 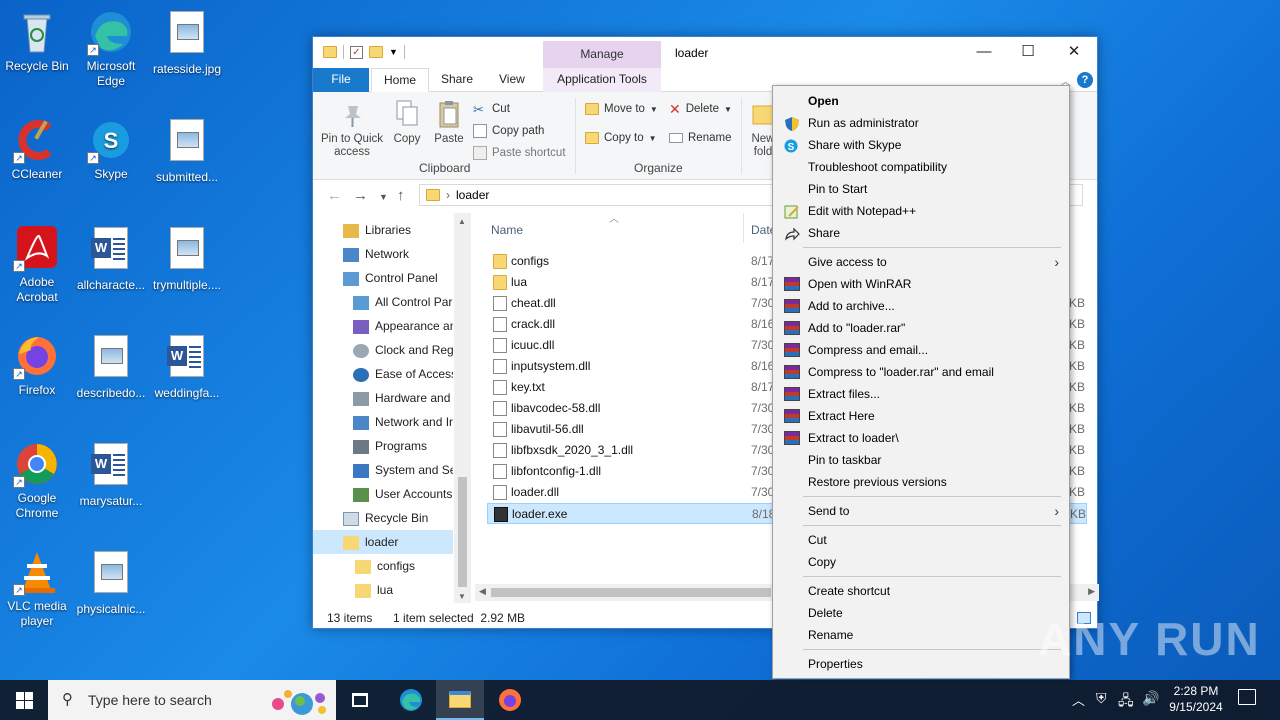 What do you see at coordinates (37, 149) in the screenshot?
I see `desktop-icon-ccleaner: ↗ CCleaner` at bounding box center [37, 149].